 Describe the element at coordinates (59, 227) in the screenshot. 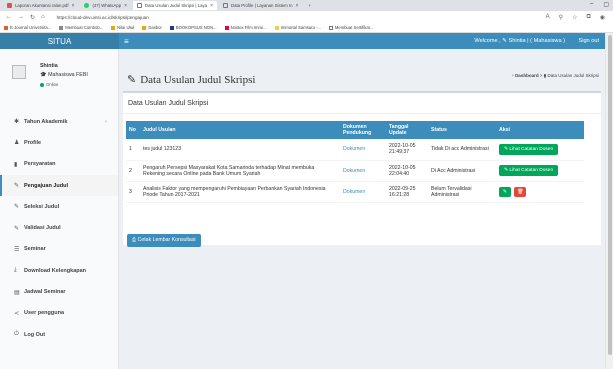

I see `sidebar-item-validasi-judul: ✎ Validasi Judul` at that location.